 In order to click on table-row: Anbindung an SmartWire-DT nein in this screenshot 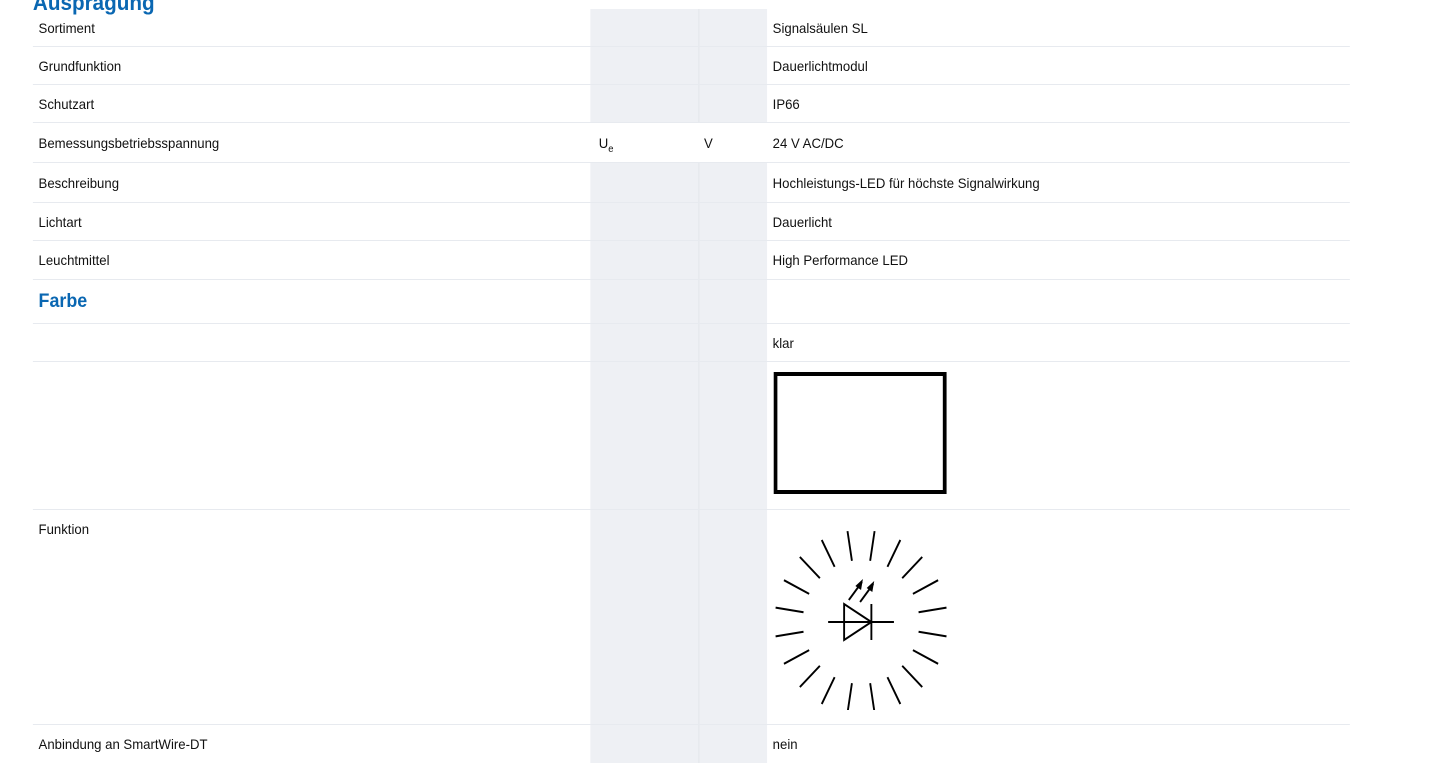, I will do `click(691, 744)`.